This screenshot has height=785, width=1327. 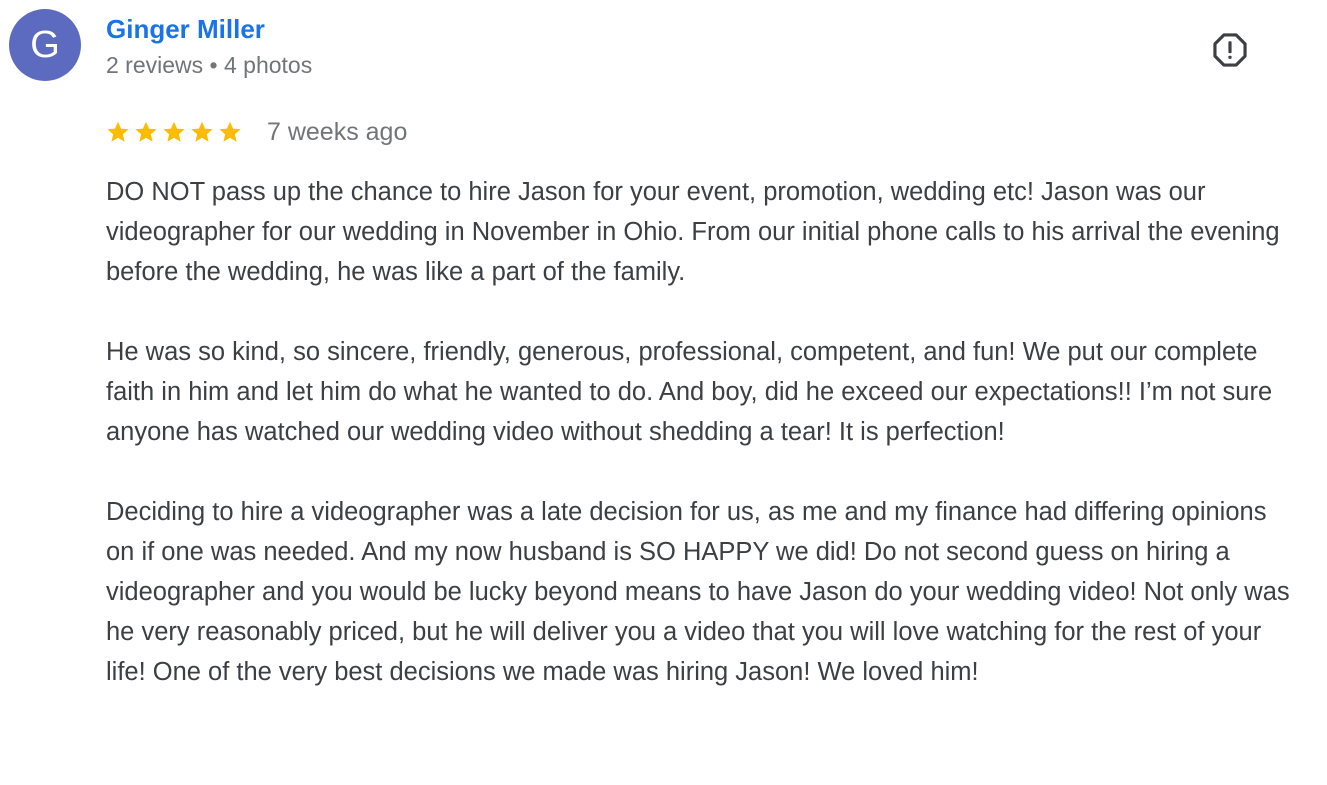 What do you see at coordinates (209, 65) in the screenshot?
I see `reviewer-meta: 2 reviews • 4 photos` at bounding box center [209, 65].